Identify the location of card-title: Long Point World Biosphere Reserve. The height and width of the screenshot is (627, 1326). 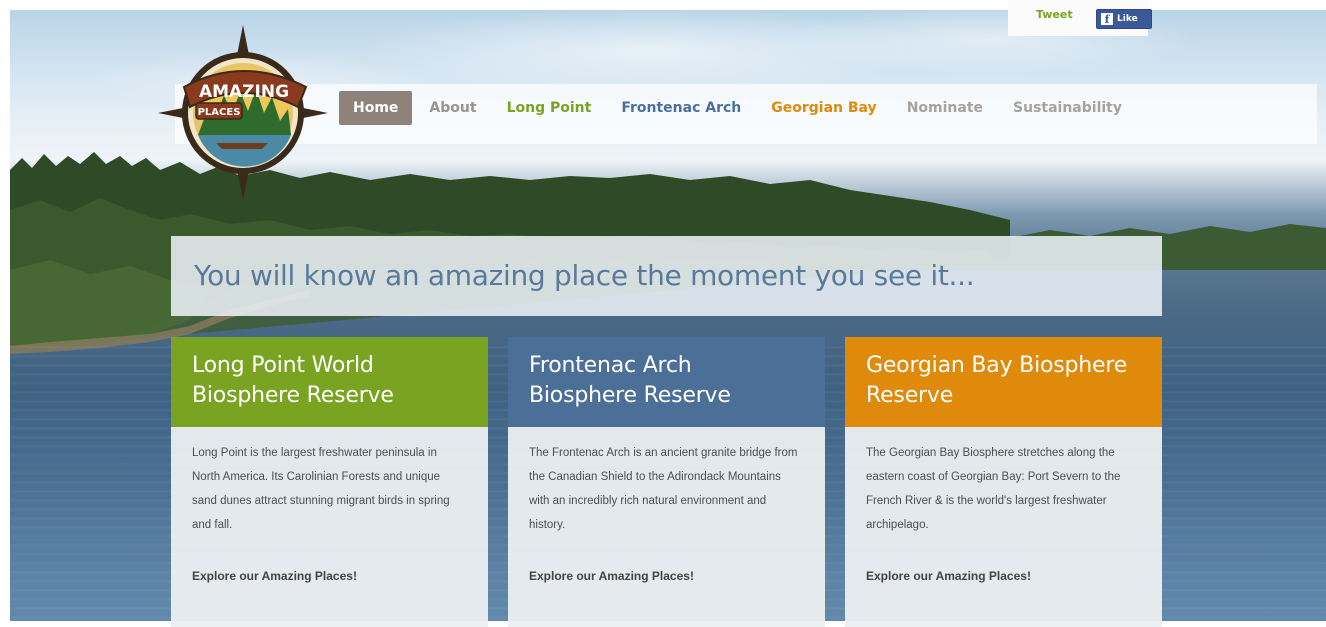
(329, 382).